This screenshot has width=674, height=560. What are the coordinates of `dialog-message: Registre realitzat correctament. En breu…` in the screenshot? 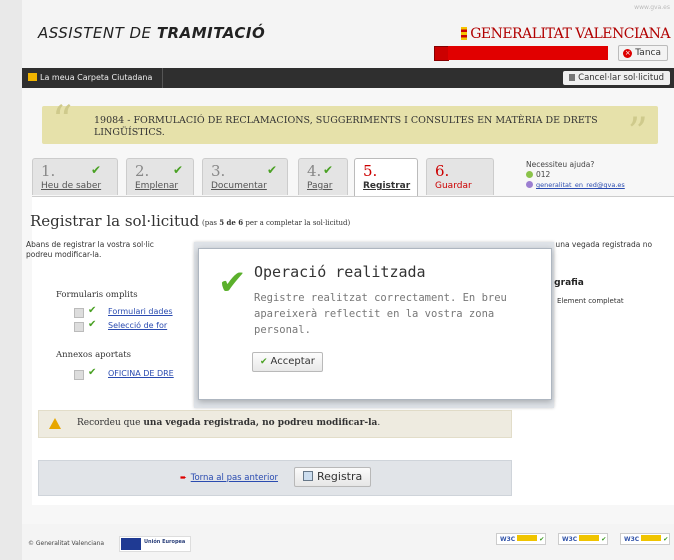 It's located at (380, 314).